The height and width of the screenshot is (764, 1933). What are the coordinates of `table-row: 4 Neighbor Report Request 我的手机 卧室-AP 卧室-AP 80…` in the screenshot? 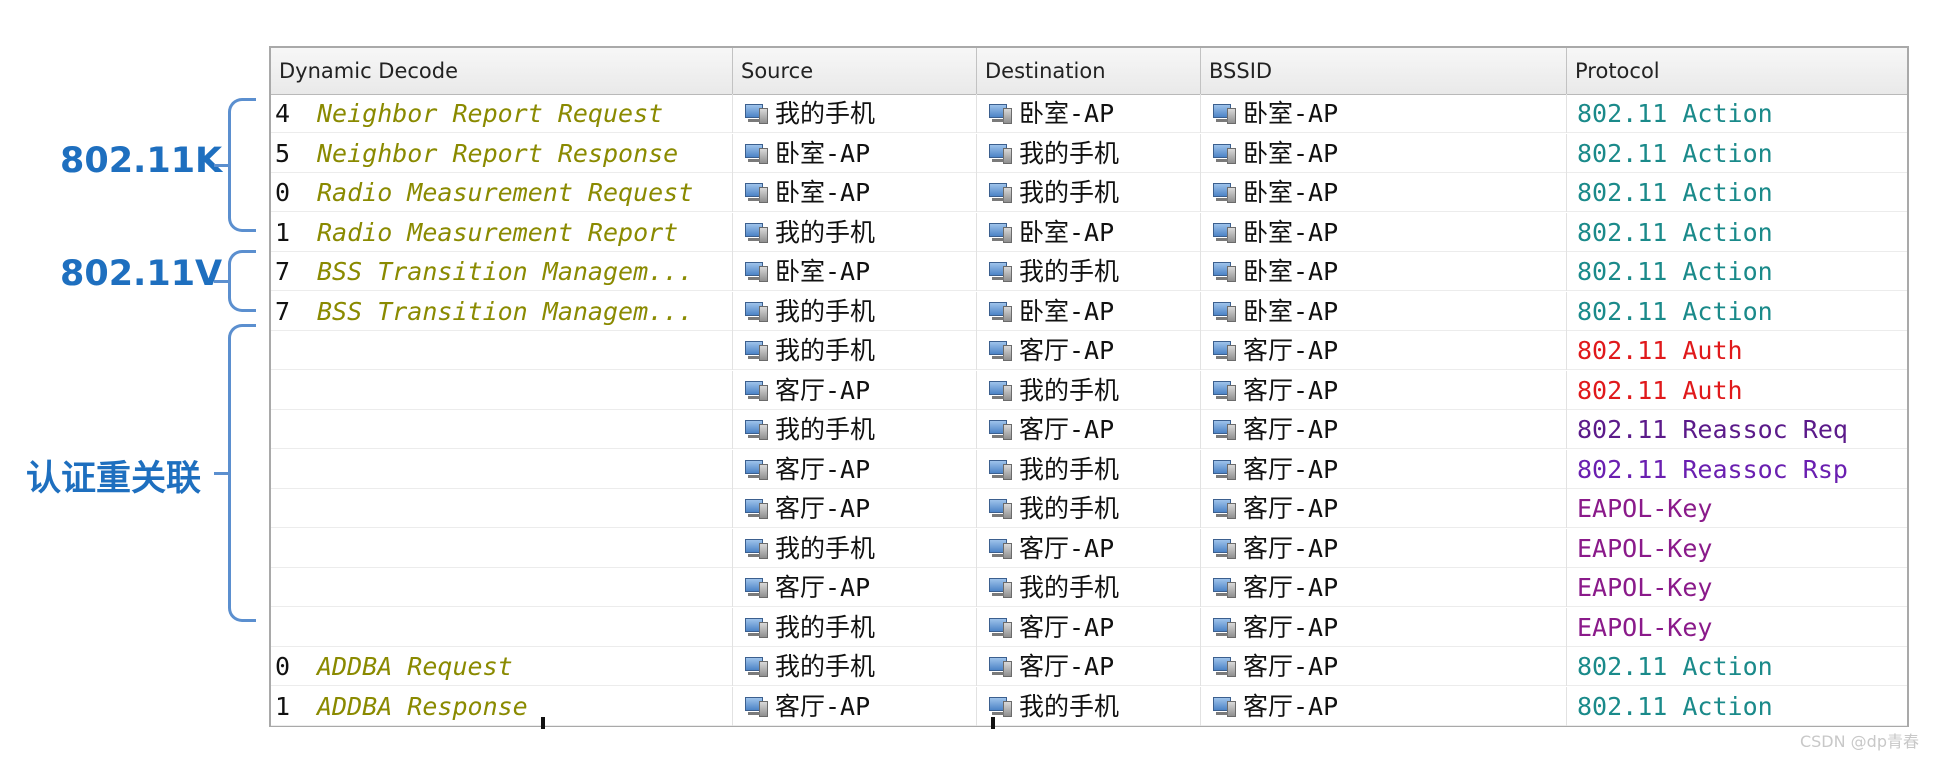 It's located at (1089, 113).